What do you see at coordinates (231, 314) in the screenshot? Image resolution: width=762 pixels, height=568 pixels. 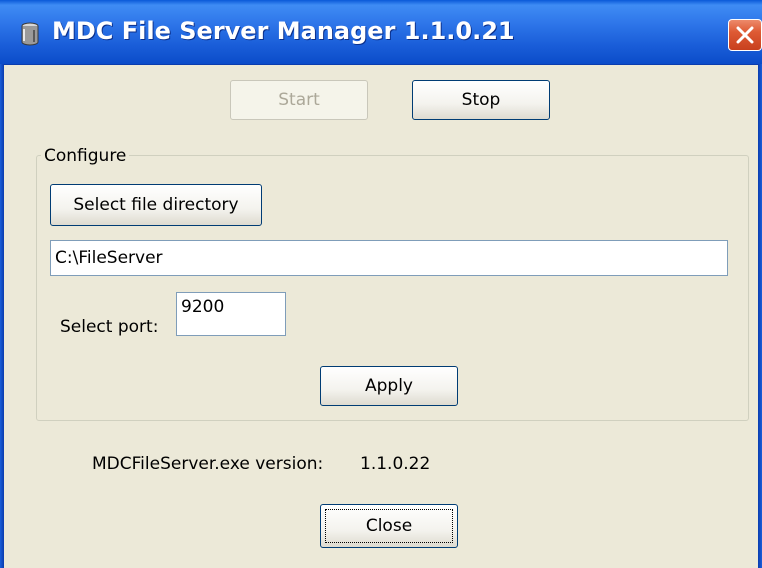 I see `port-input` at bounding box center [231, 314].